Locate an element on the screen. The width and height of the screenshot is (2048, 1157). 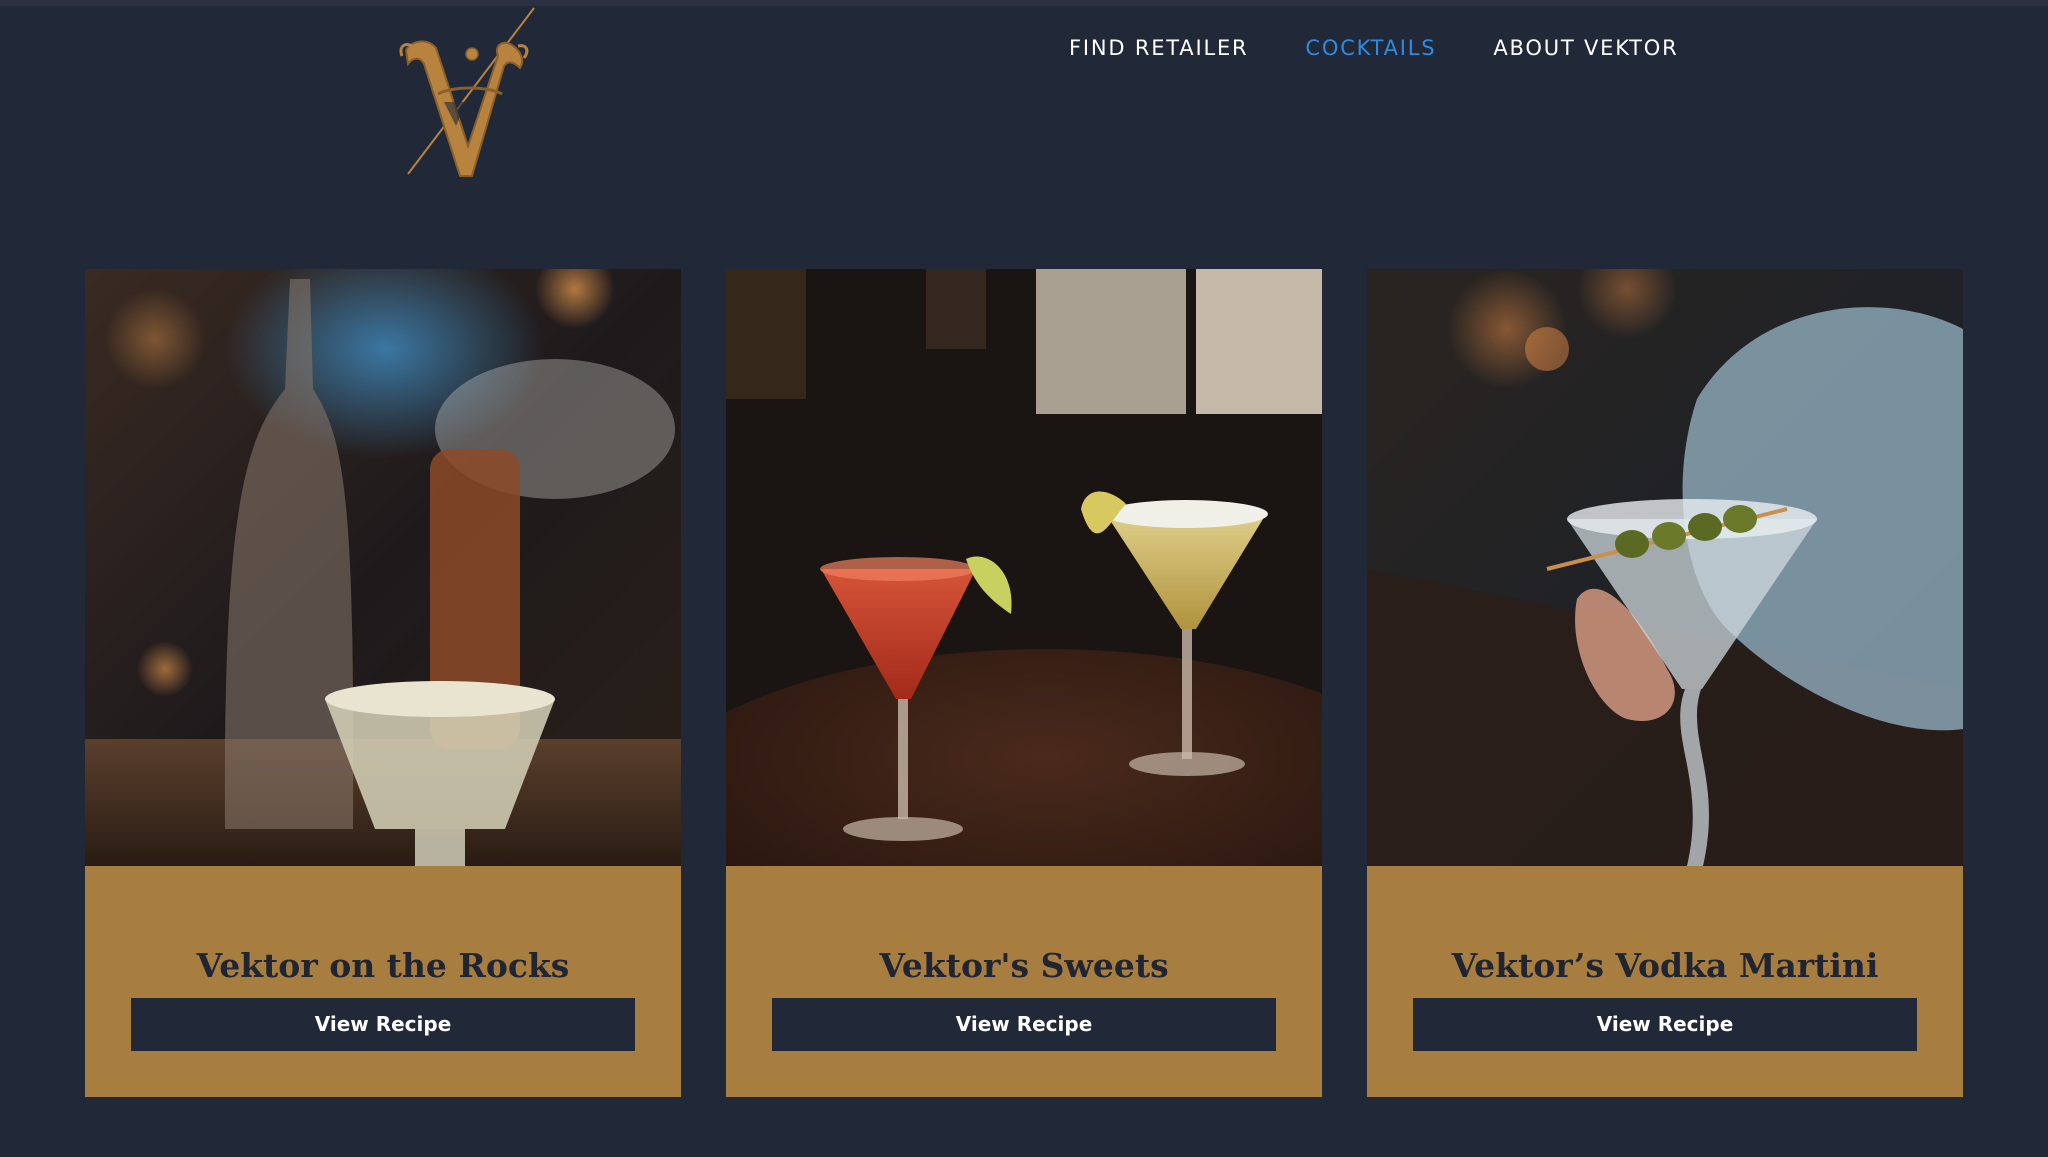
main-nav: FIND RETAILER COCKTAILS ABOUT VEKTOR is located at coordinates (1374, 48).